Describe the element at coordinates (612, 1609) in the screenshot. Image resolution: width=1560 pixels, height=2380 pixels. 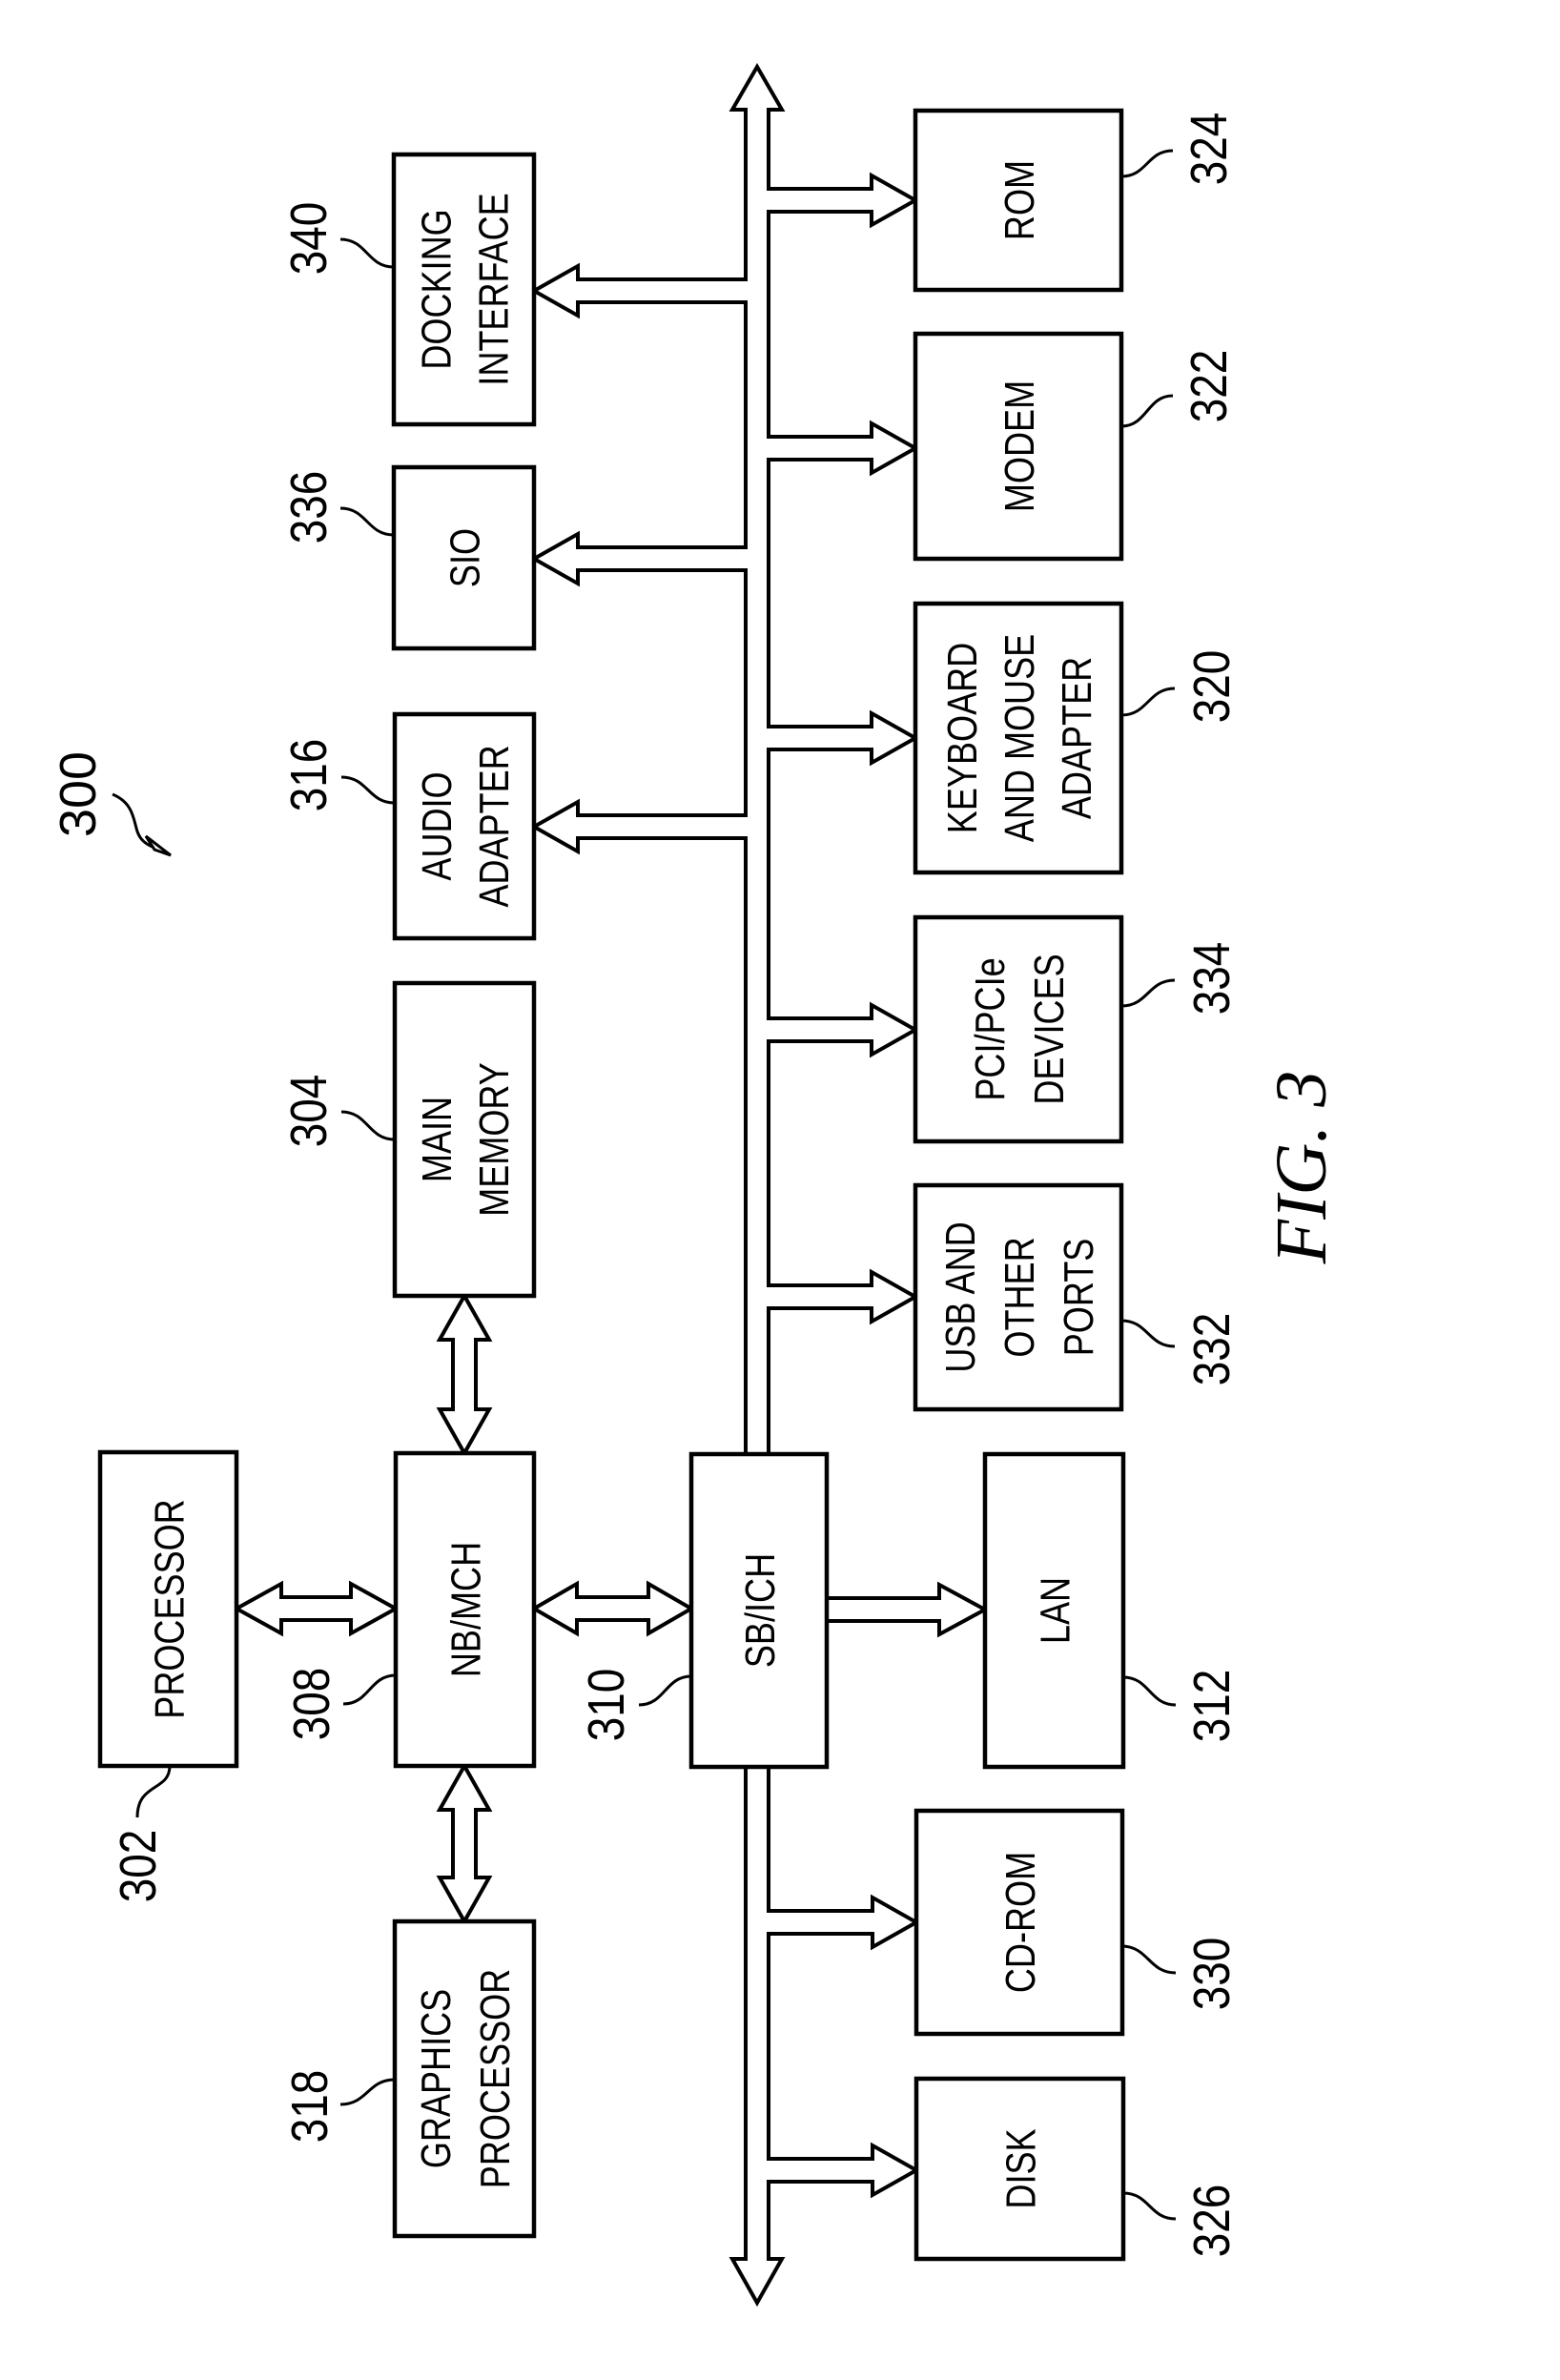
I see `nb-sb-link` at that location.